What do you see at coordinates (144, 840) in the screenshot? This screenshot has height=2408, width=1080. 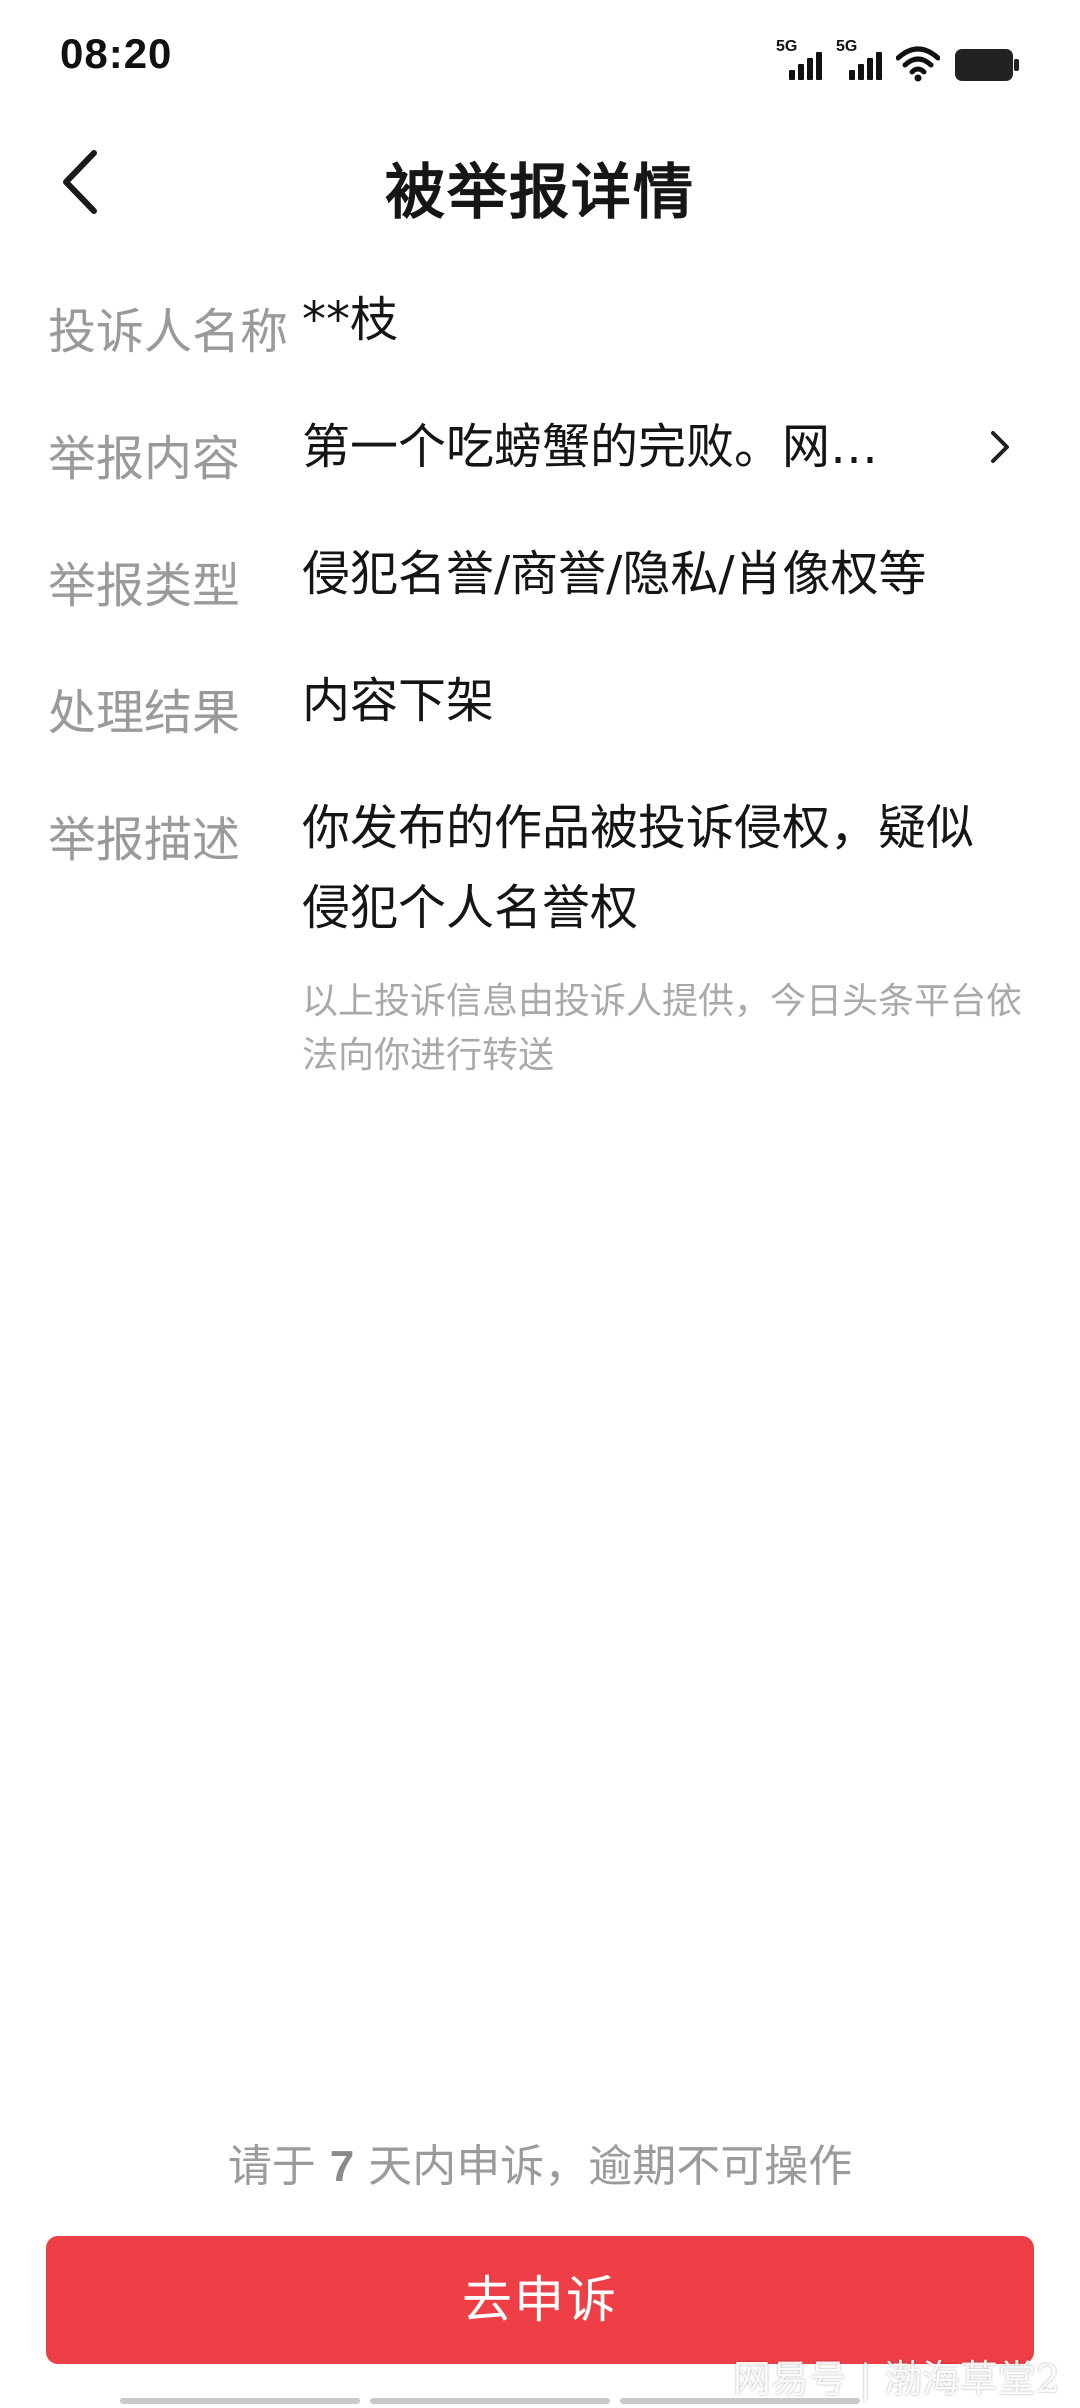 I see `row-label: 举报描述` at bounding box center [144, 840].